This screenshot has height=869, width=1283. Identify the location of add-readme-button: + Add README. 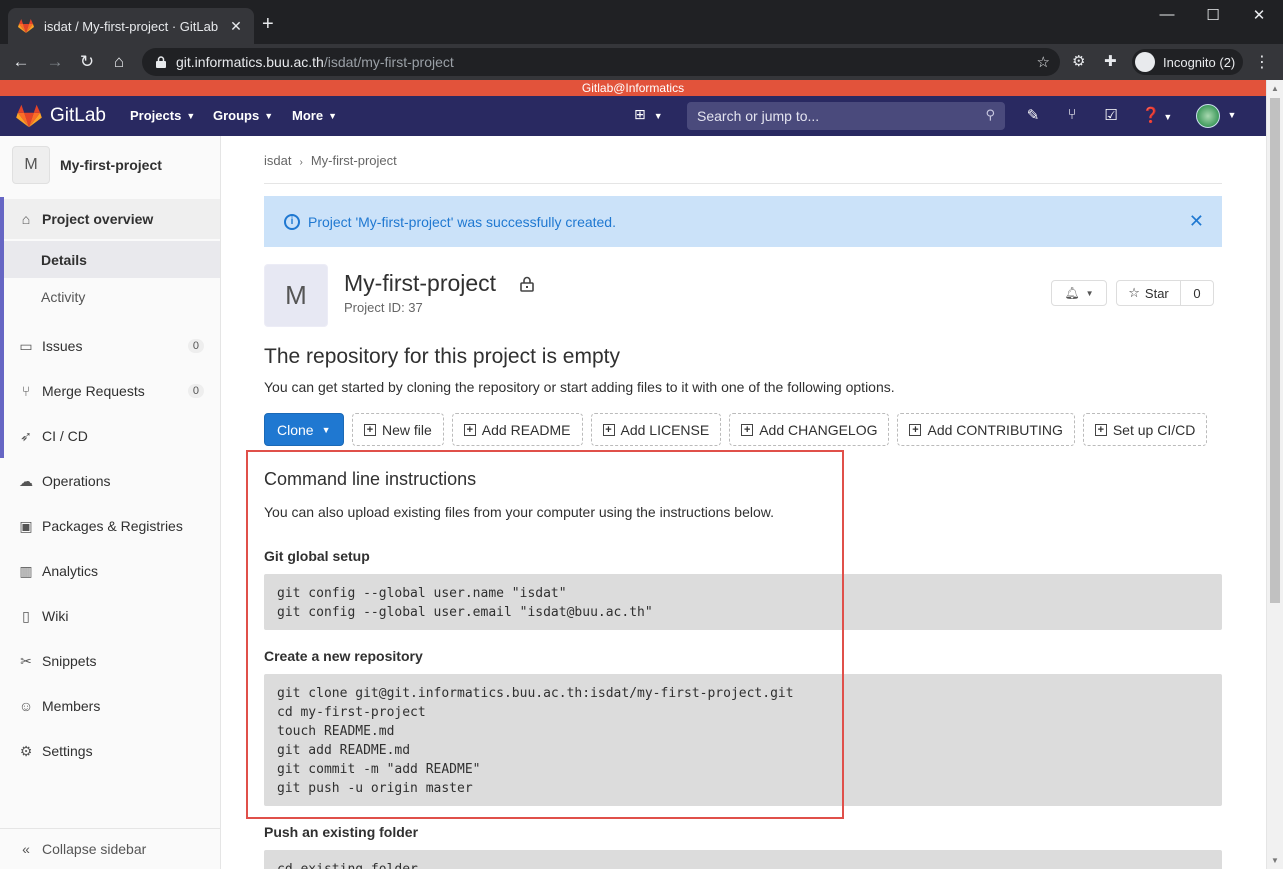
(517, 429).